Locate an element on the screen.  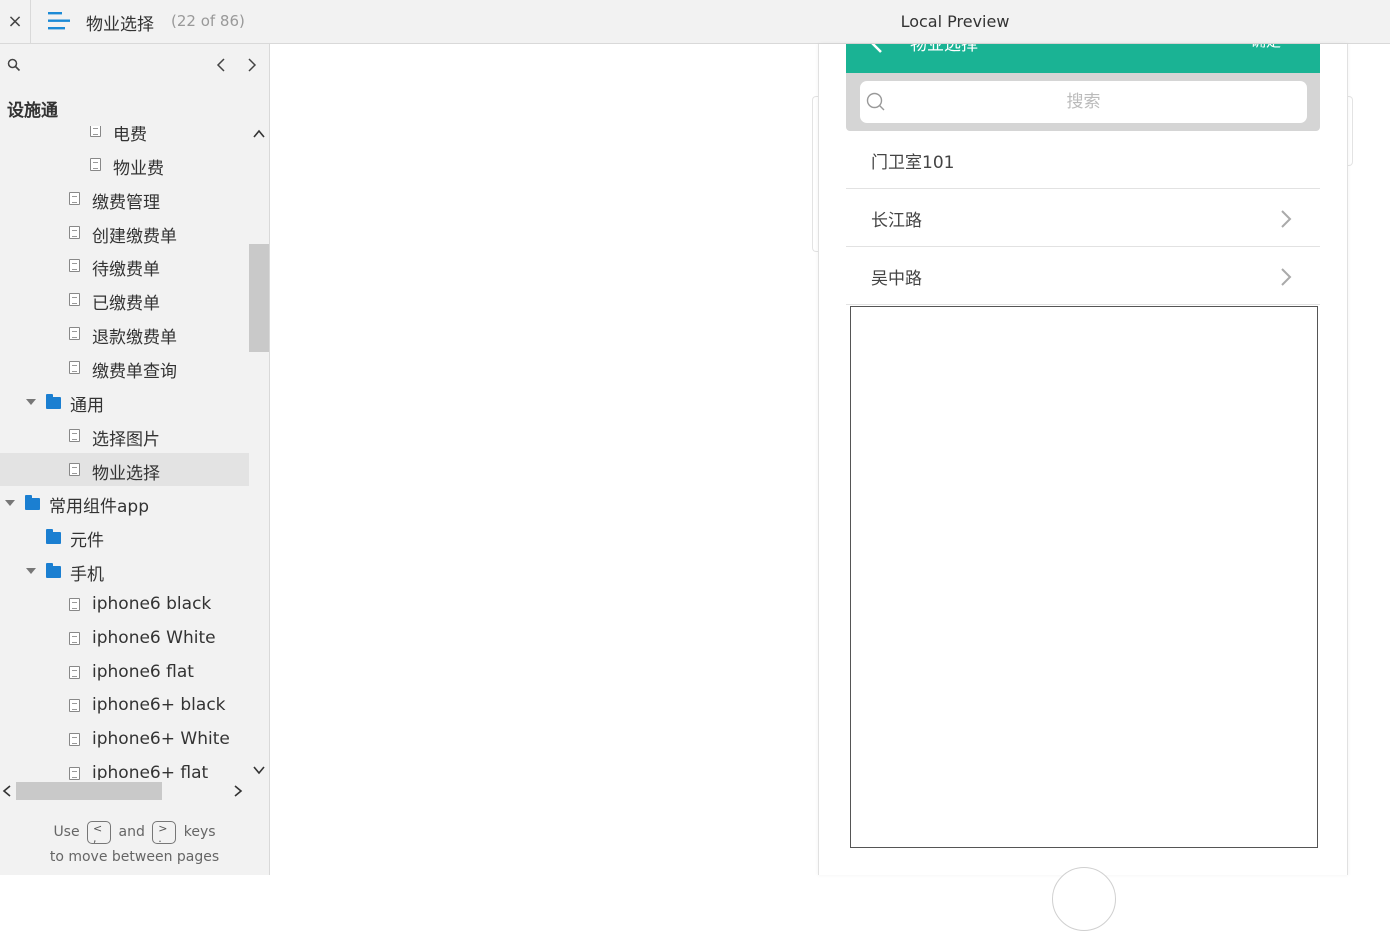
tree-item-label: 物业费 is located at coordinates (138, 168).